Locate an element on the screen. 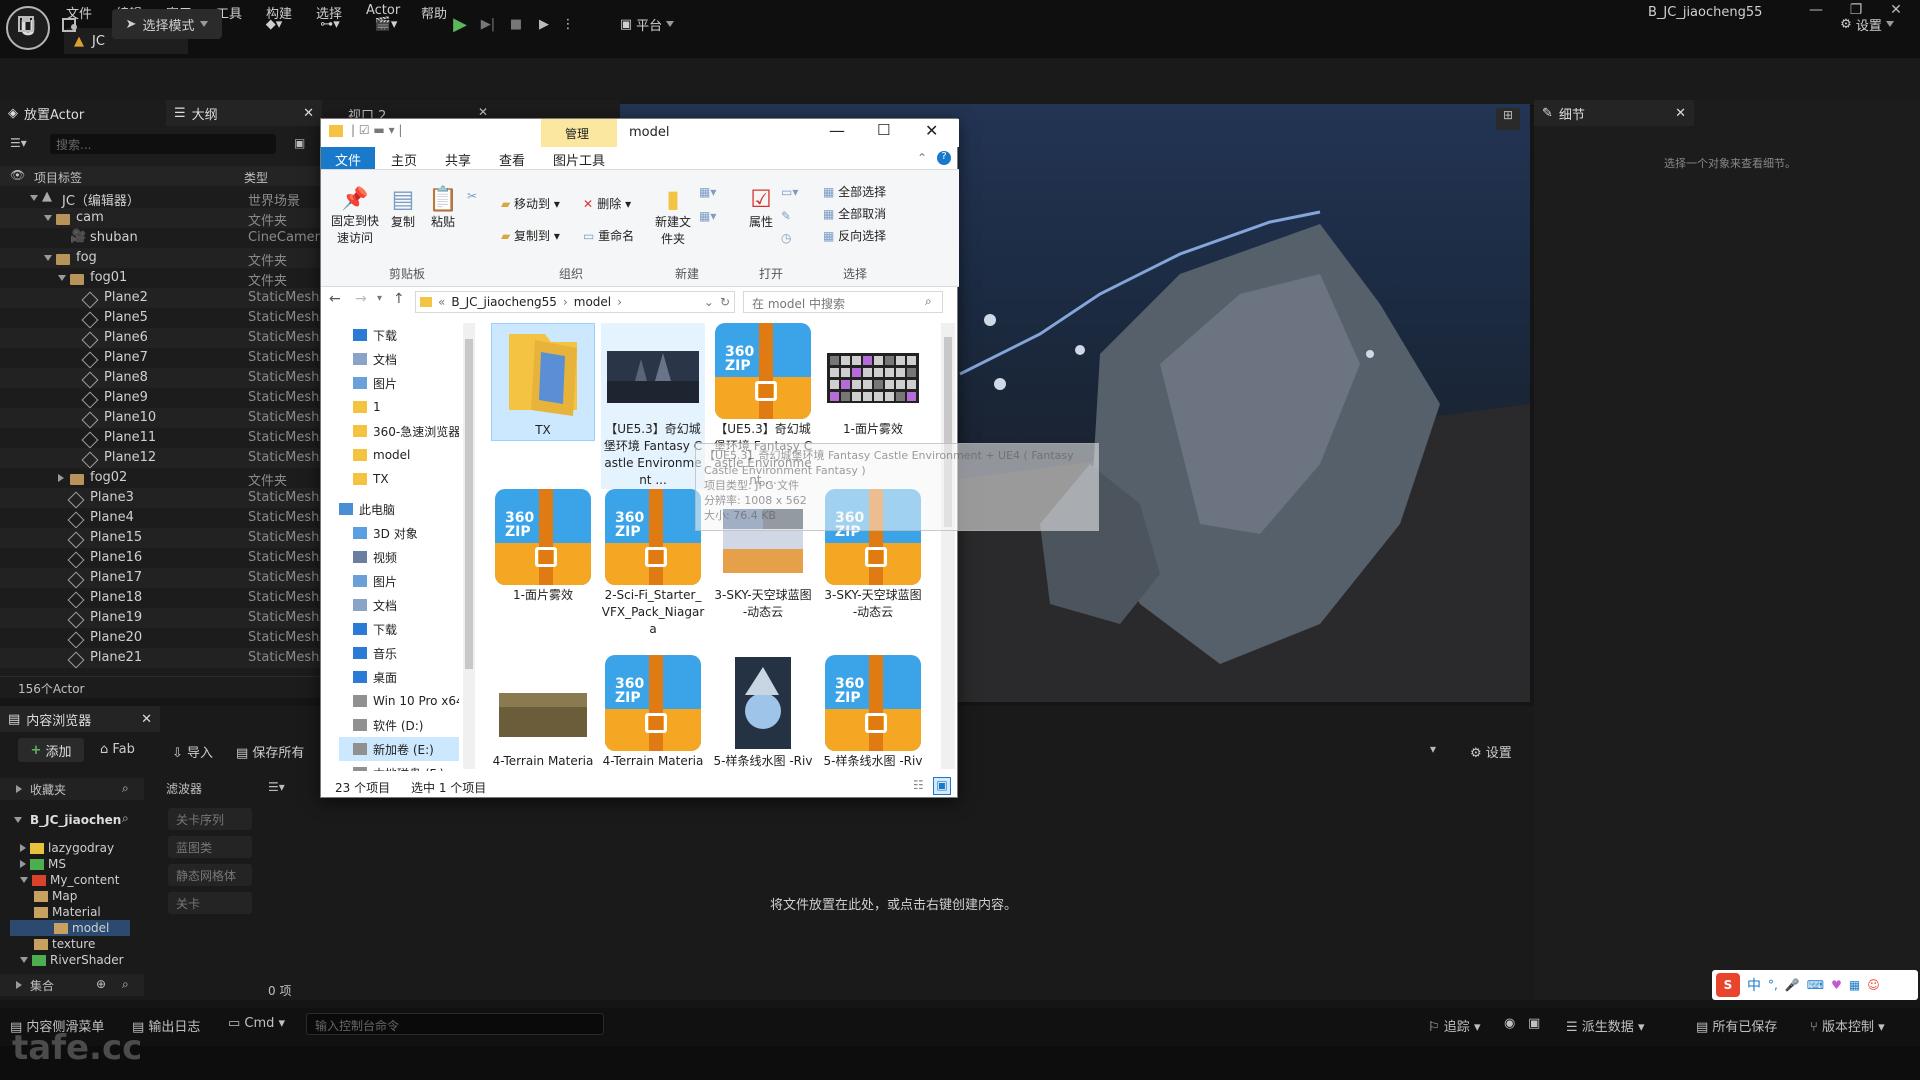  nav-item: 3D 对象 is located at coordinates (399, 533).